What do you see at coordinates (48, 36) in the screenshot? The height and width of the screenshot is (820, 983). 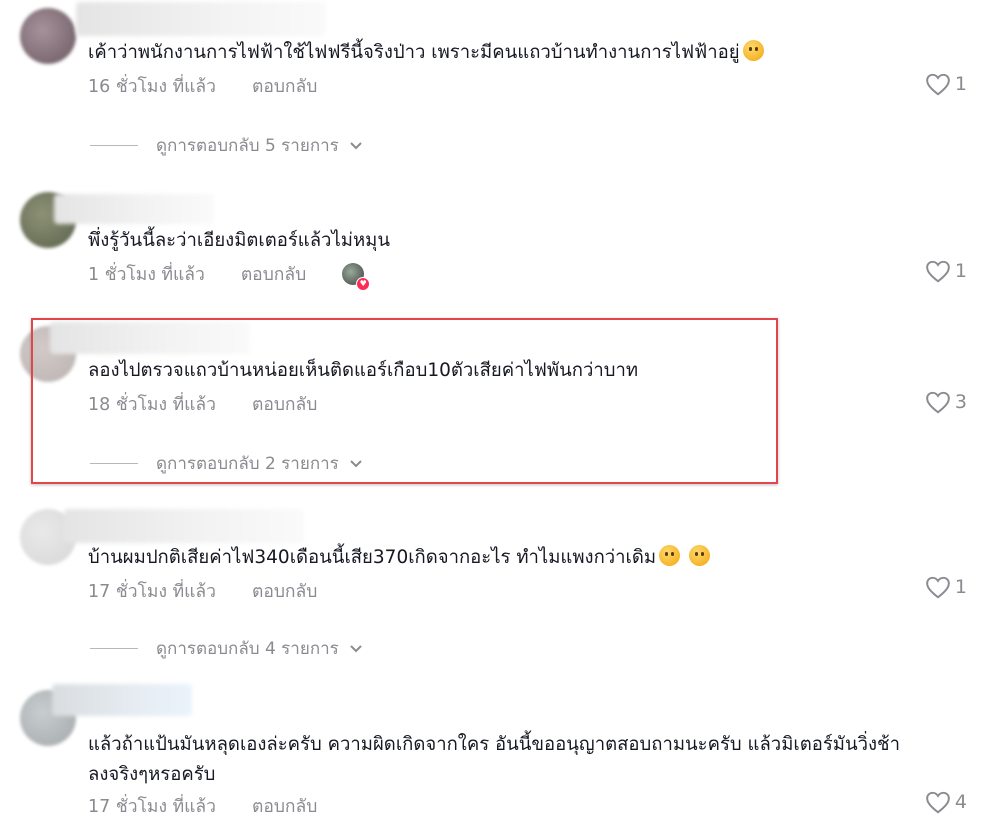 I see `avatar` at bounding box center [48, 36].